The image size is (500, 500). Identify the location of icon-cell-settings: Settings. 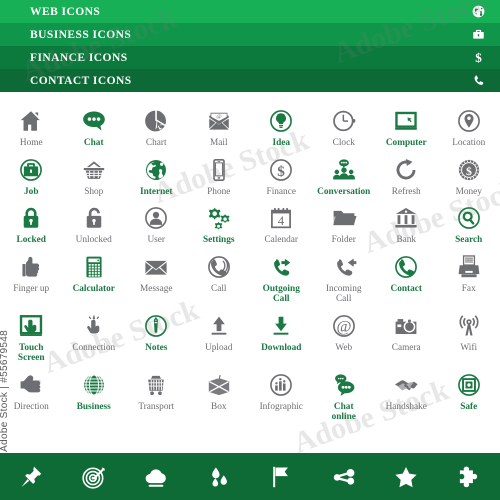
(219, 221).